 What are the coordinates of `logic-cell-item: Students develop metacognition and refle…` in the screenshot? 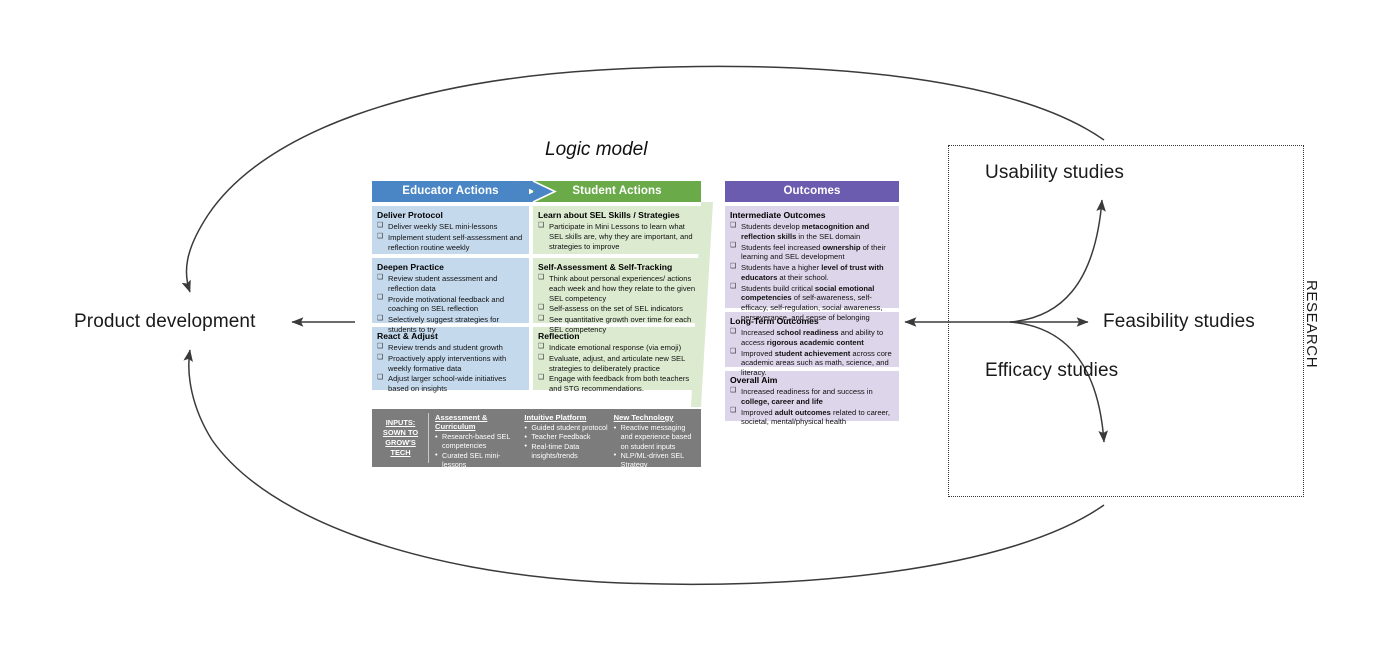 It's located at (812, 231).